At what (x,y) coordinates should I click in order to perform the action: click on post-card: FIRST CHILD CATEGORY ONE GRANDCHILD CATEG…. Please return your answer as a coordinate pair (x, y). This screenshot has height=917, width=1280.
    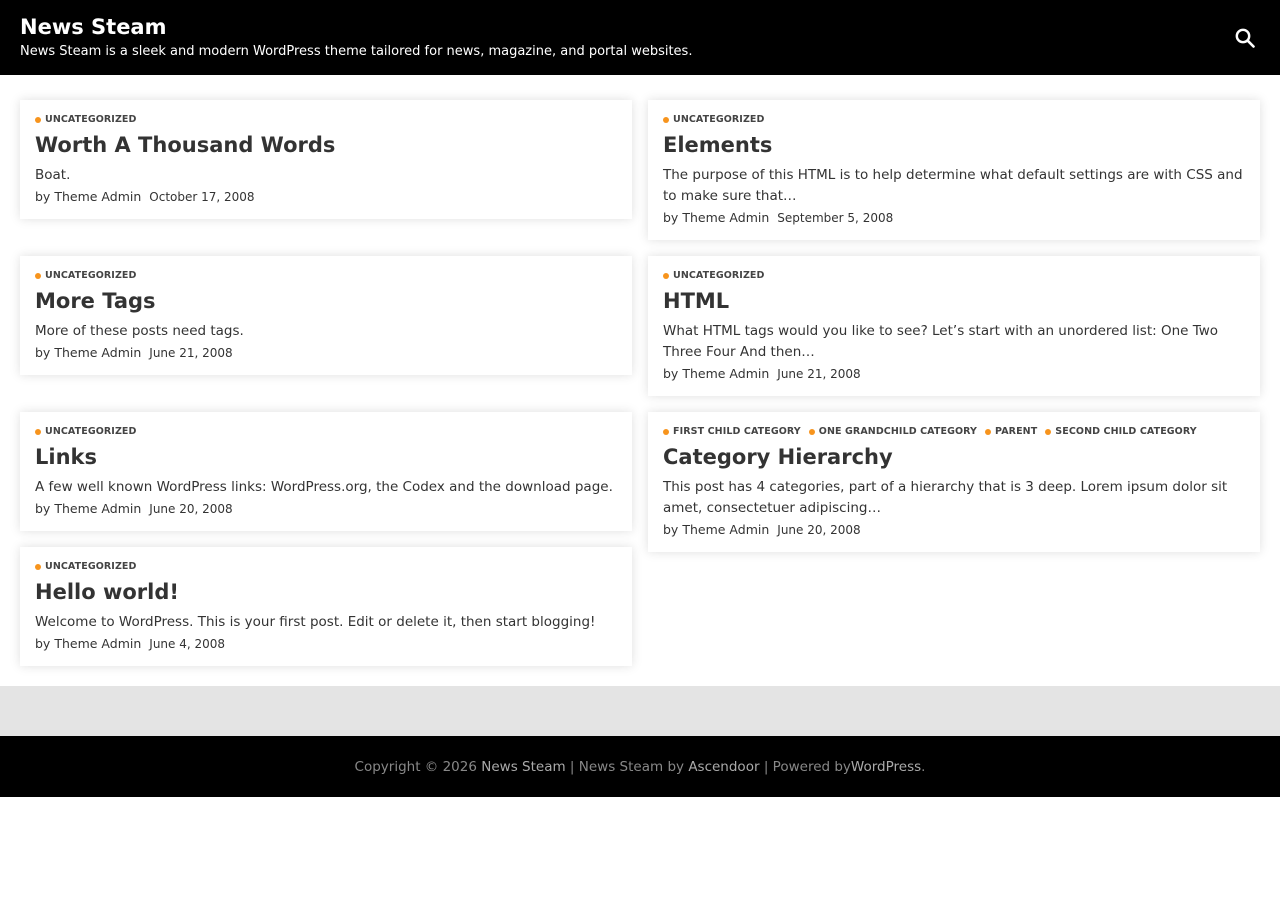
    Looking at the image, I should click on (954, 482).